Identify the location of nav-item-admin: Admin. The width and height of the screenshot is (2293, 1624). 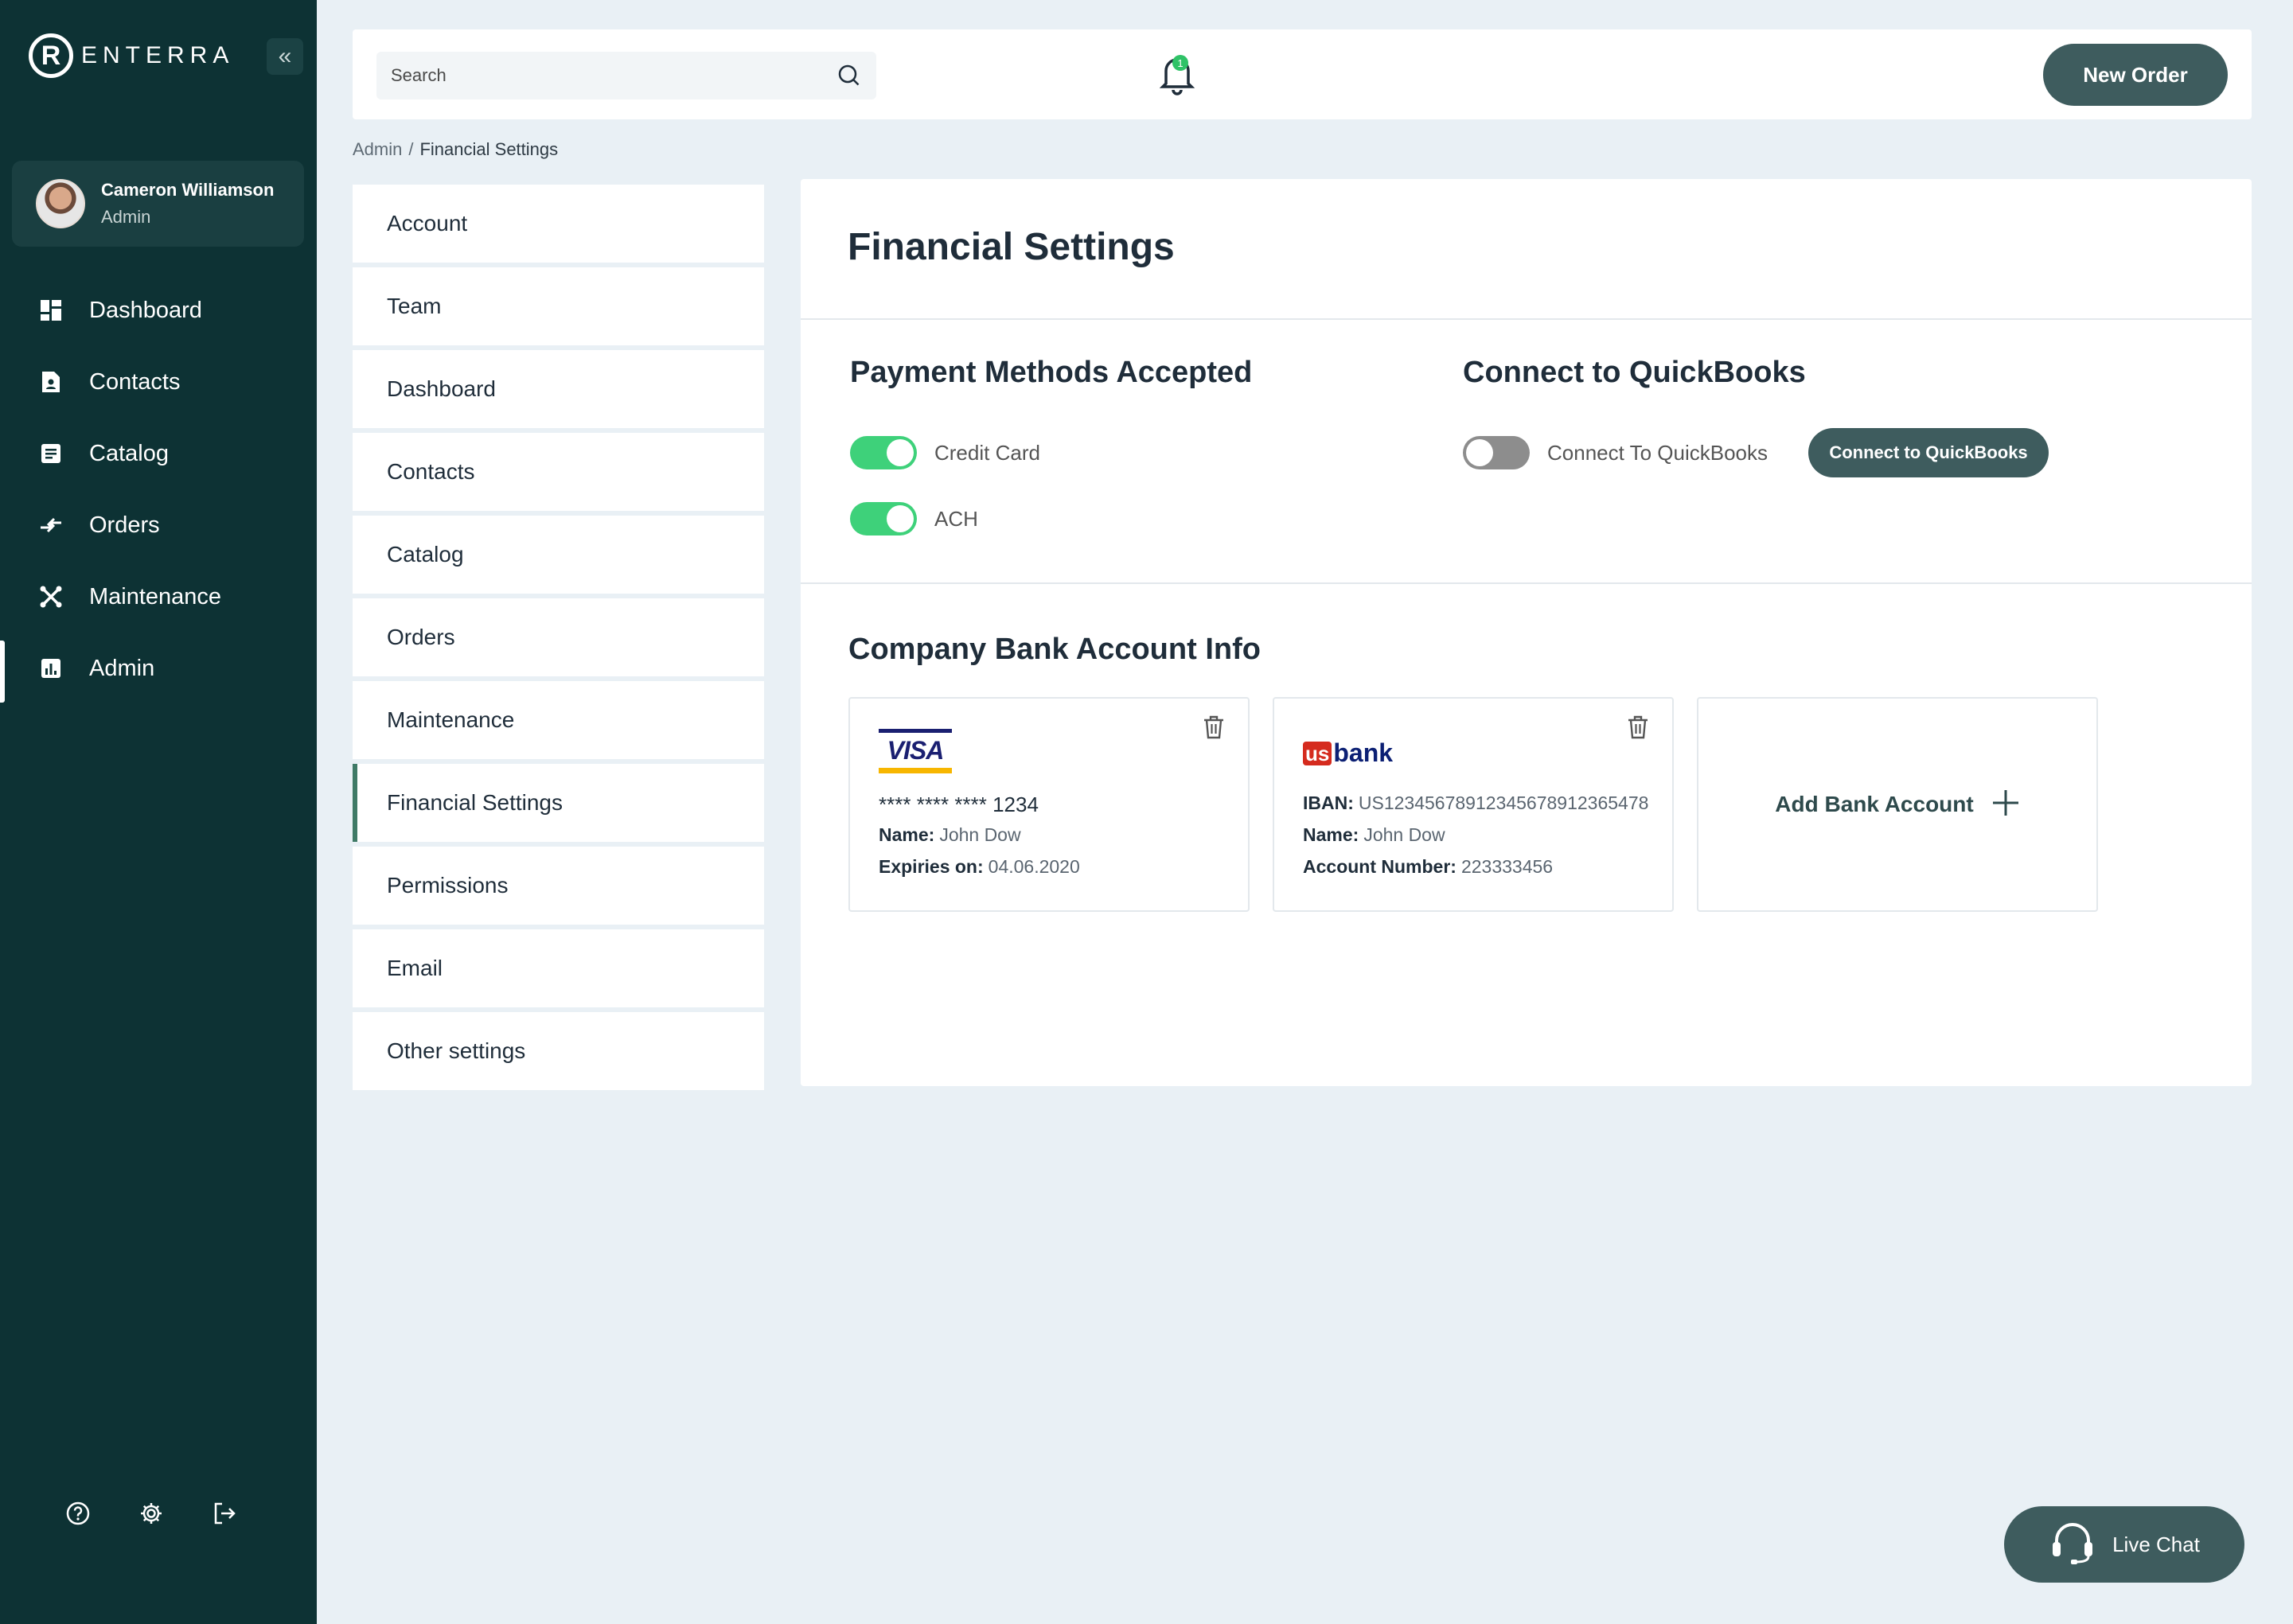
(158, 668).